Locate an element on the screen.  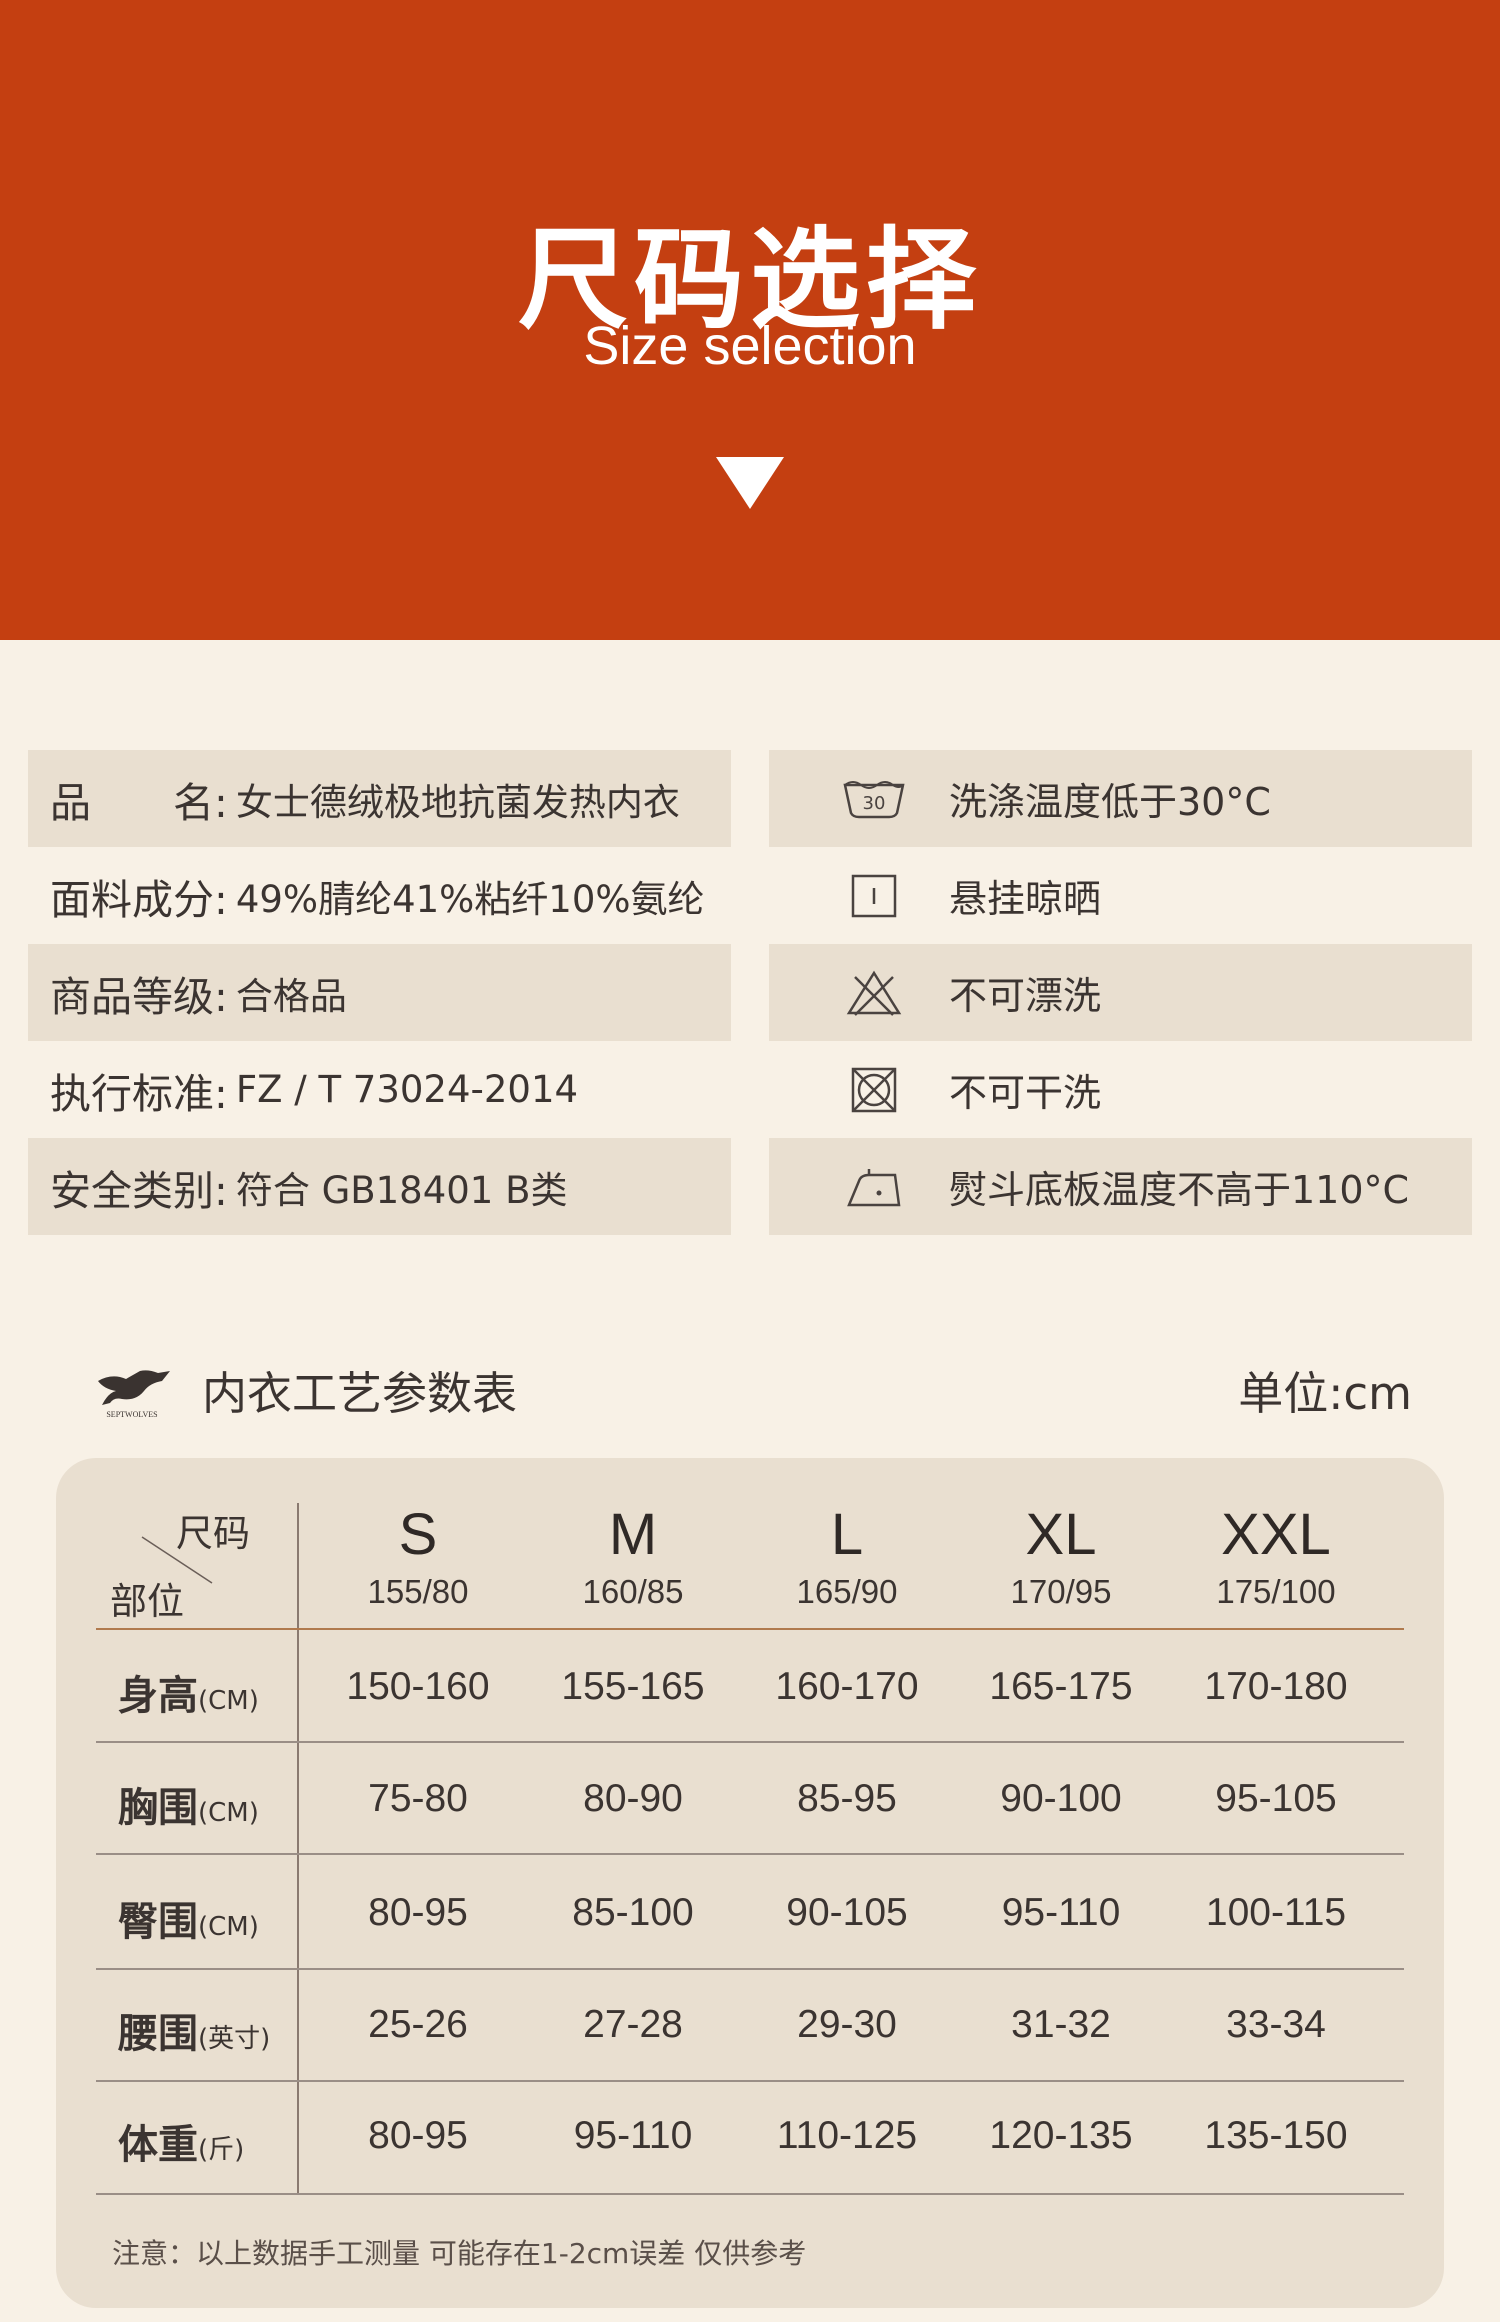
brand-logo-icon: SEPTWOLVES is located at coordinates (134, 1394).